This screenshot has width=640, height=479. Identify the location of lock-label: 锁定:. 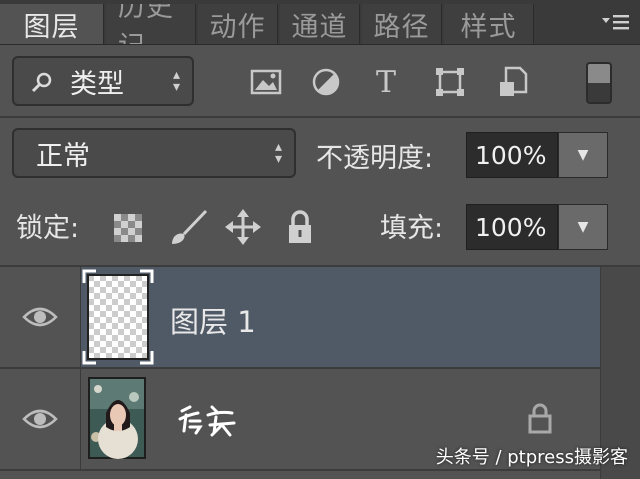
(48, 228).